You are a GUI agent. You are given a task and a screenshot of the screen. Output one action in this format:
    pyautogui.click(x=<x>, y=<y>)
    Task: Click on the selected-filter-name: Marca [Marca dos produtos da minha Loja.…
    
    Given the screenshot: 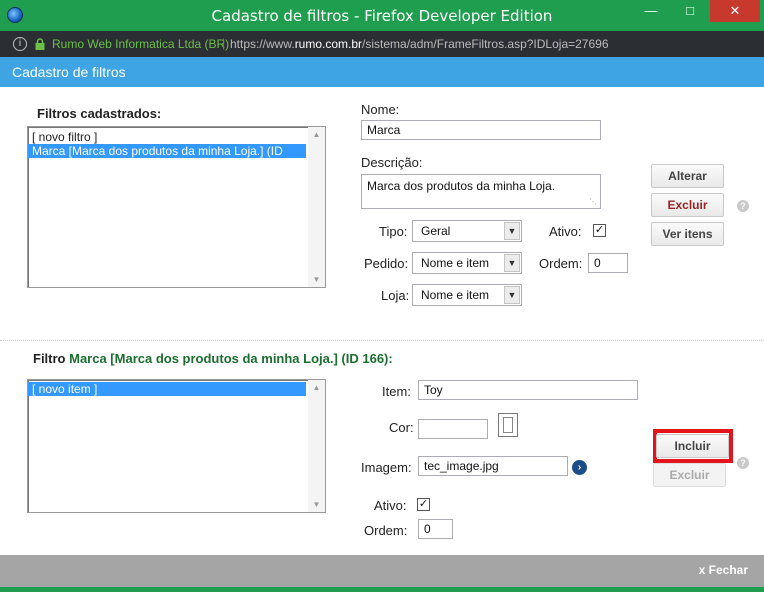 What is the action you would take?
    pyautogui.click(x=231, y=358)
    